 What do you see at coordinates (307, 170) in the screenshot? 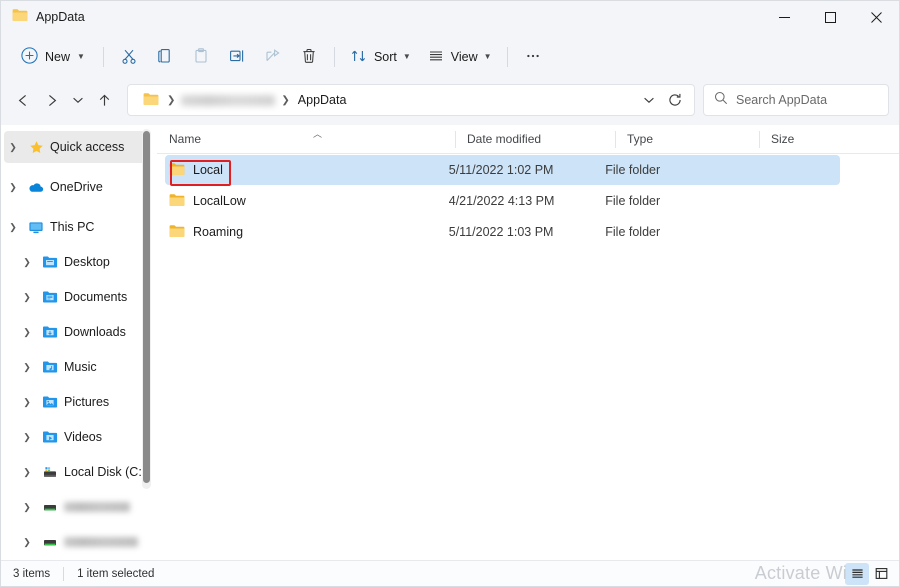
I see `file-name-cell: Local` at bounding box center [307, 170].